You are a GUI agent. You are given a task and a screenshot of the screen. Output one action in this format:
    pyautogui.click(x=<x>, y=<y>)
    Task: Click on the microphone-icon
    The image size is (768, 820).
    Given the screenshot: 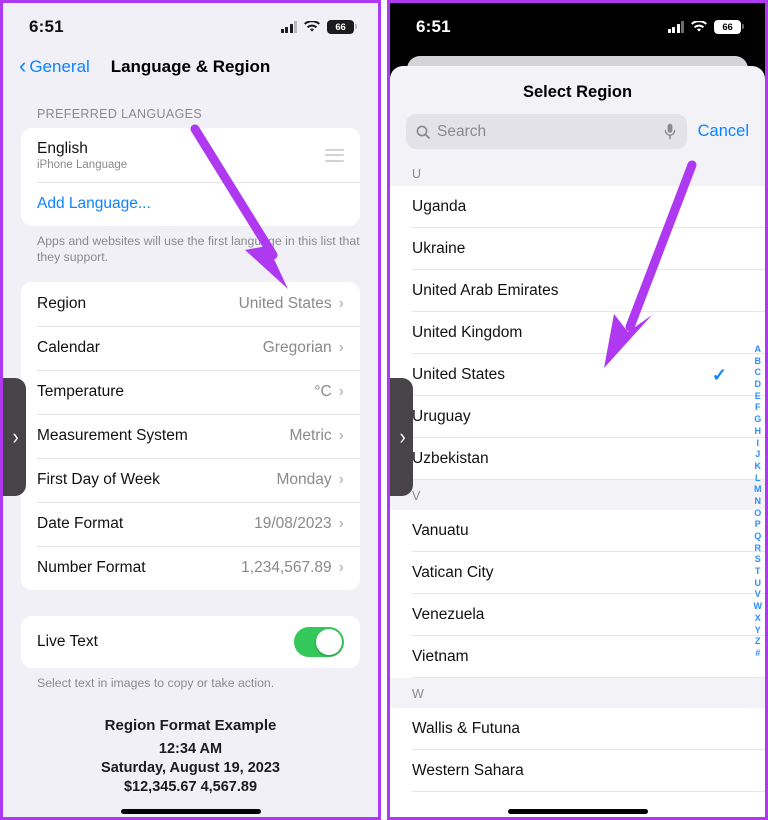 What is the action you would take?
    pyautogui.click(x=670, y=132)
    